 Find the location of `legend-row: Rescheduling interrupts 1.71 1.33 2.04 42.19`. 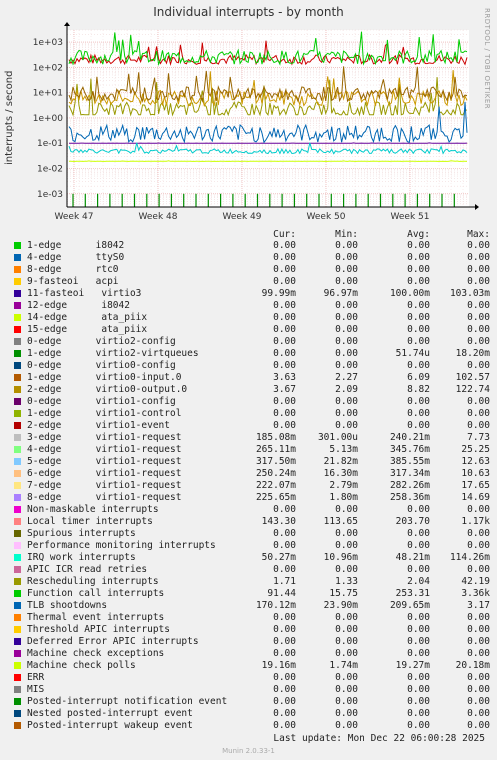

legend-row: Rescheduling interrupts 1.71 1.33 2.04 42.19 is located at coordinates (248, 582).